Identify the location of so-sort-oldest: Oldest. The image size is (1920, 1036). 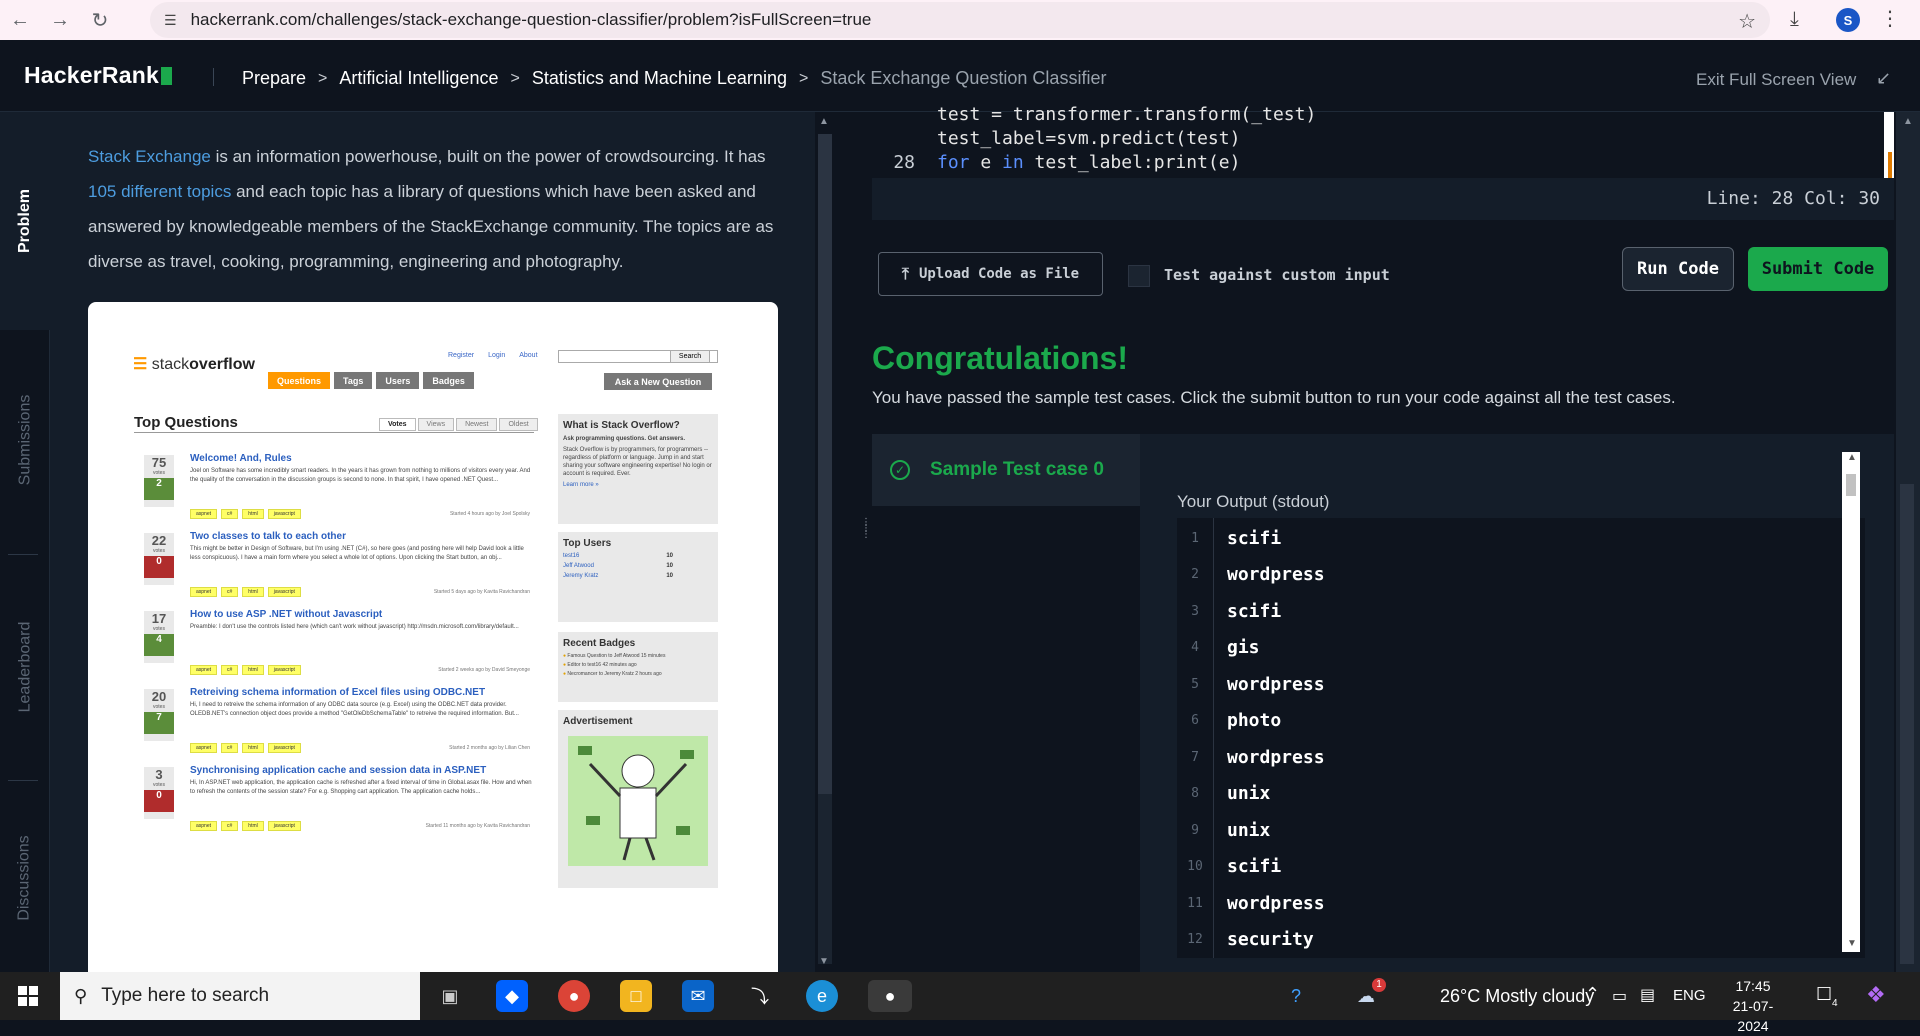
(518, 424).